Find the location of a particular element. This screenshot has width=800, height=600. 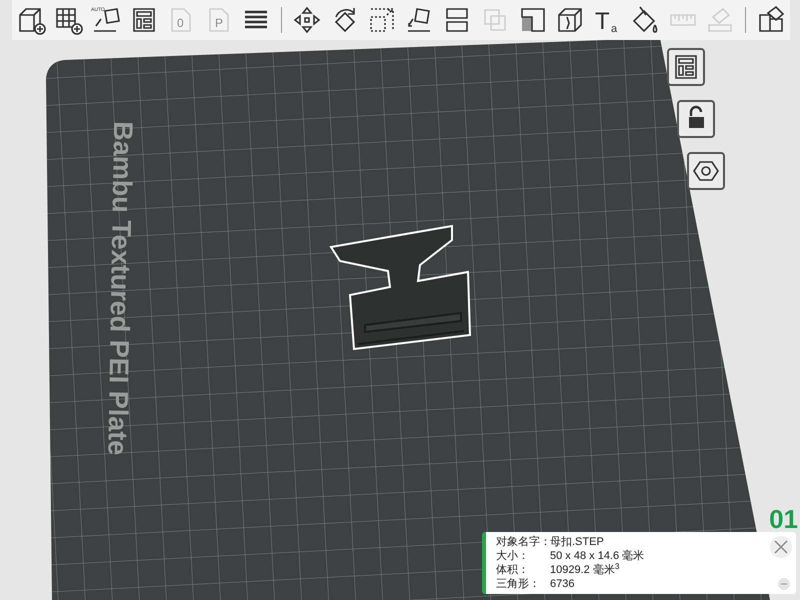

nut-button is located at coordinates (706, 171).